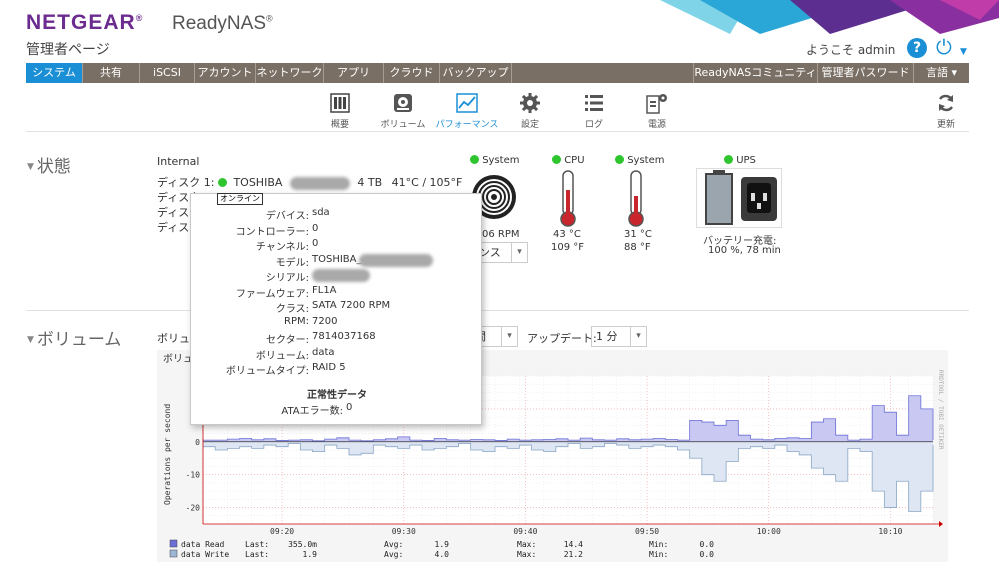 The width and height of the screenshot is (999, 562). I want to click on toolbar-refresh-label: 更新, so click(945, 125).